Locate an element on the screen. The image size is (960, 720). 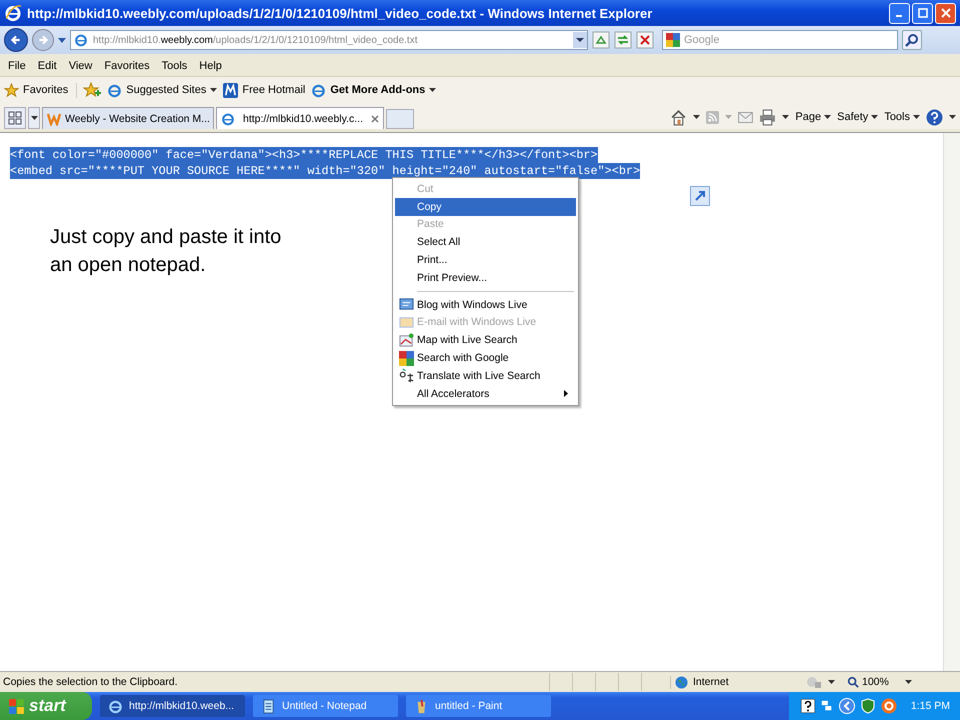
add-favorite-icon is located at coordinates (92, 90).